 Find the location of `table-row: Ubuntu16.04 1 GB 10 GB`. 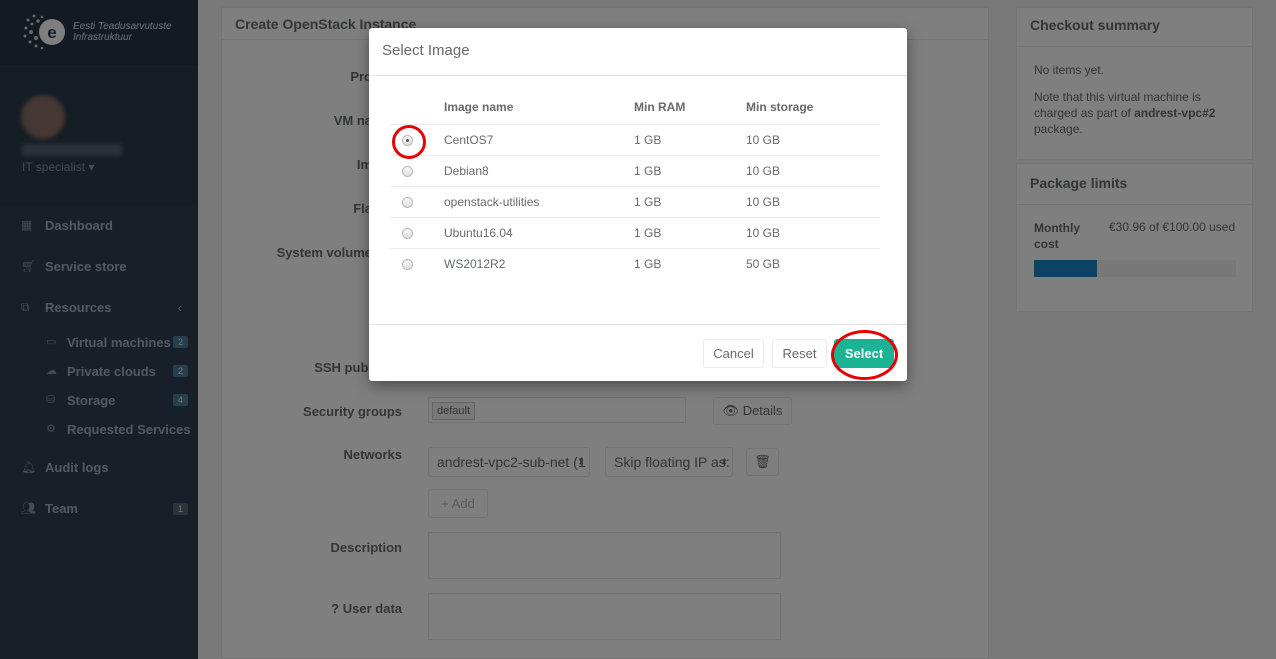

table-row: Ubuntu16.04 1 GB 10 GB is located at coordinates (635, 233).